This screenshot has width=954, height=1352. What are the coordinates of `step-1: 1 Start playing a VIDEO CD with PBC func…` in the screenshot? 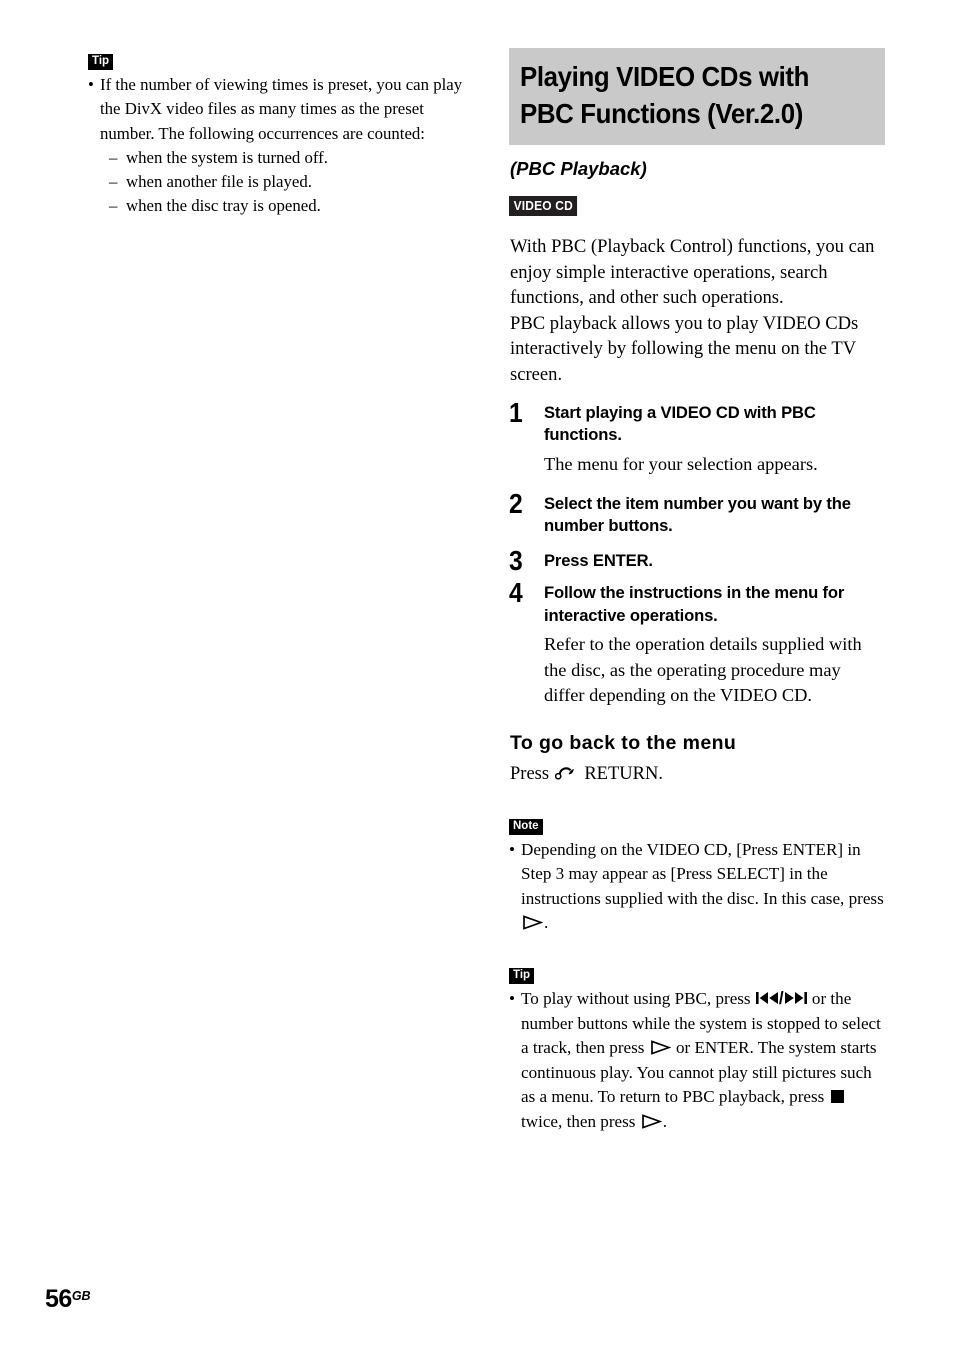 It's located at (697, 437).